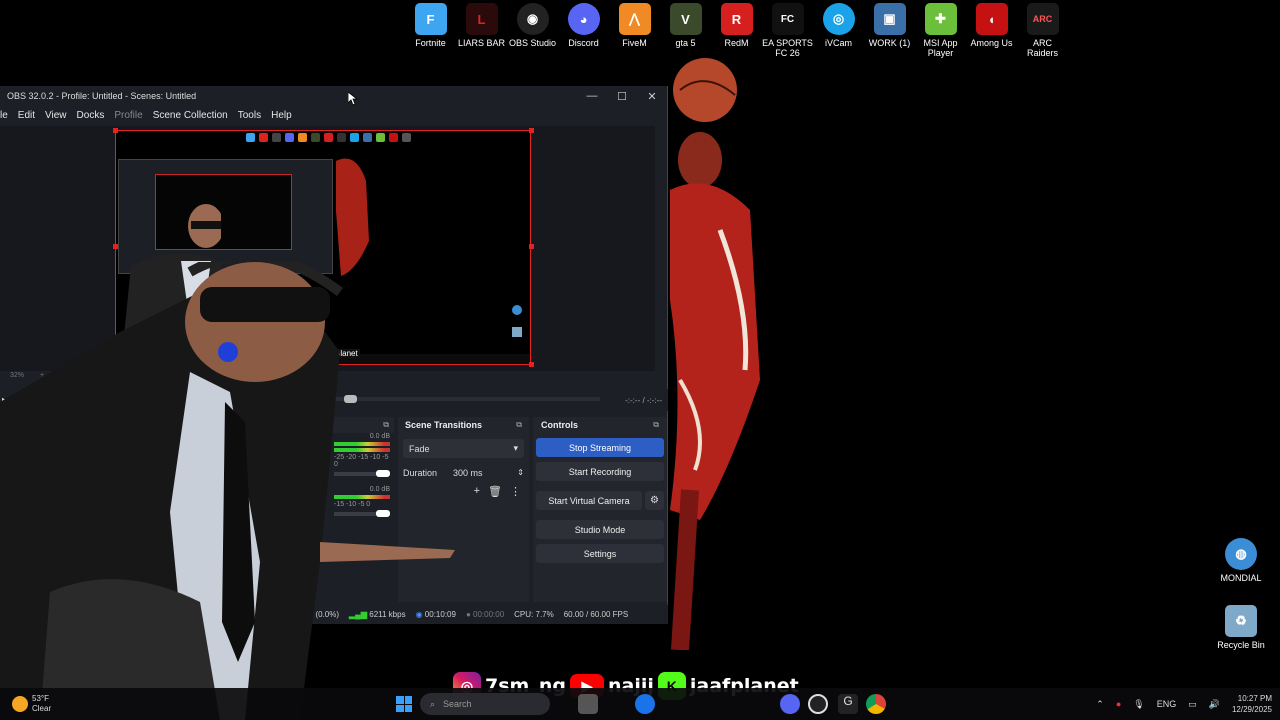  What do you see at coordinates (1042, 48) in the screenshot?
I see `desktop-icon-label: ARC Raiders` at bounding box center [1042, 48].